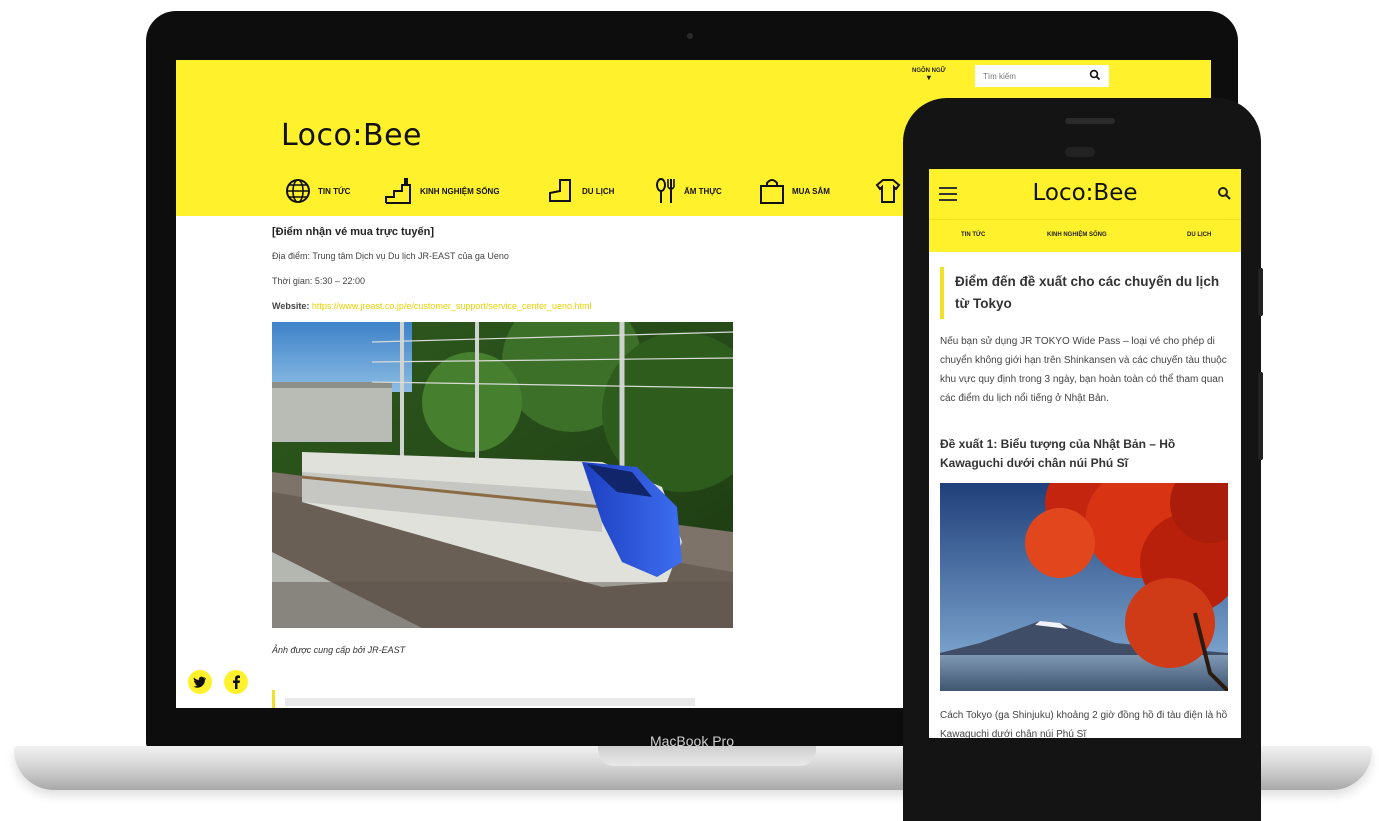  Describe the element at coordinates (703, 191) in the screenshot. I see `nav-label: ẨM THỰC` at that location.